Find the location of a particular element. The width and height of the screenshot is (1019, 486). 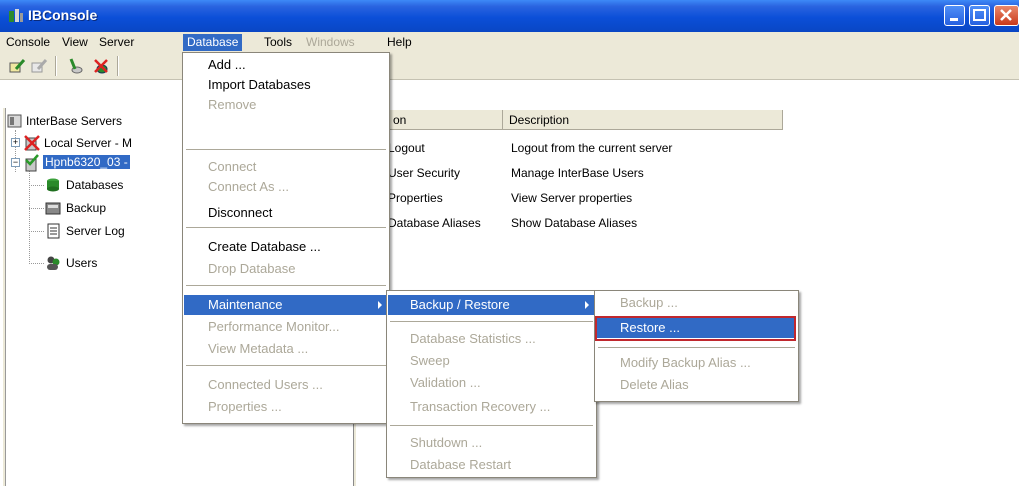

menu-drop-database: Drop Database is located at coordinates (286, 271).